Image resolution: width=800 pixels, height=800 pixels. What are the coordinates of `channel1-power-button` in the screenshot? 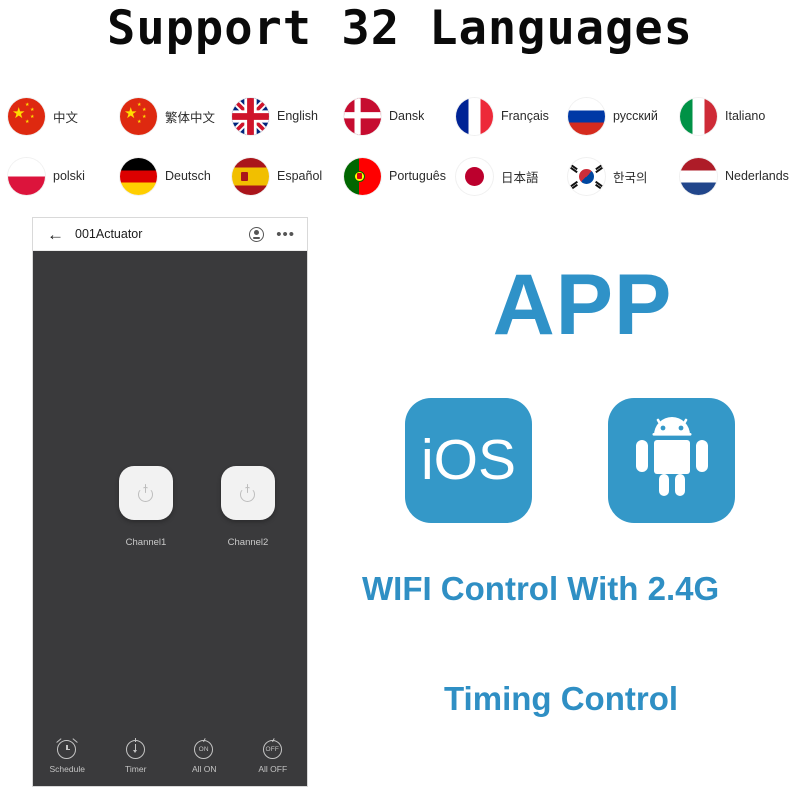 It's located at (146, 493).